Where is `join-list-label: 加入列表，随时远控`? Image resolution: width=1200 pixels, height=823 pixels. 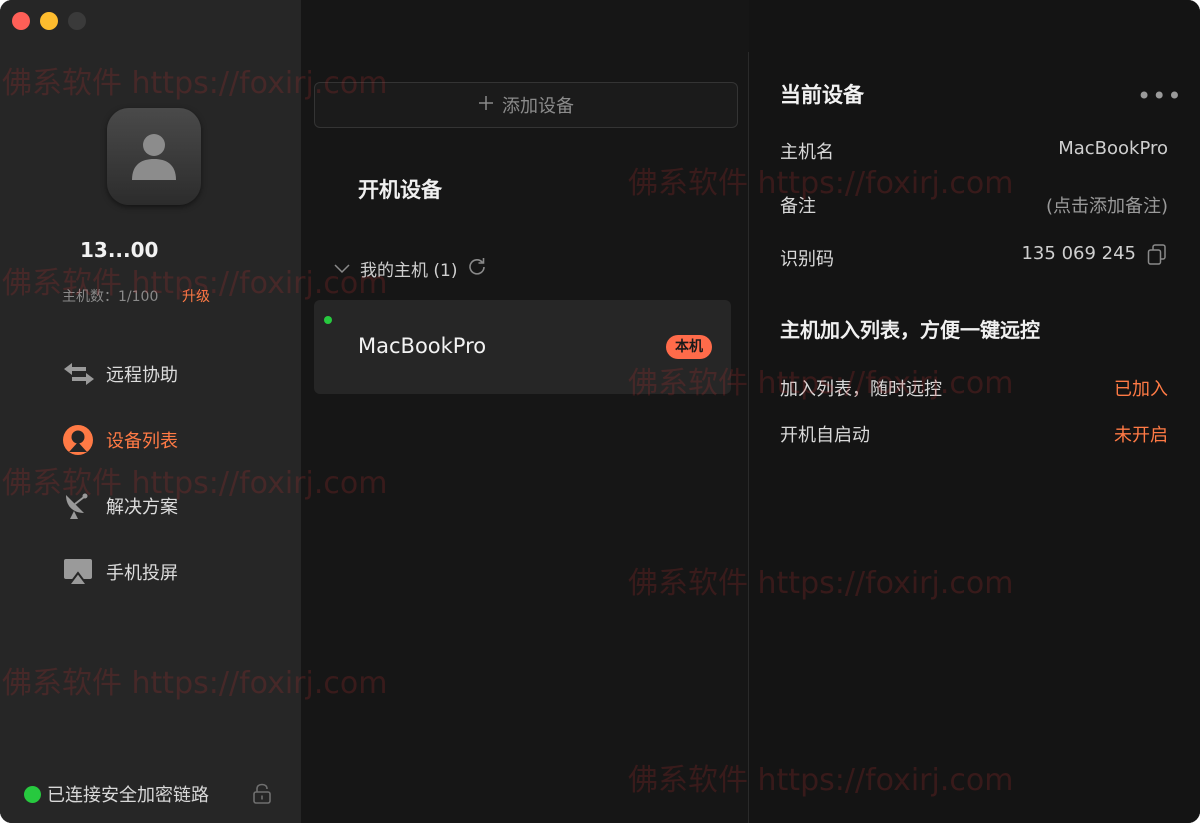 join-list-label: 加入列表，随时远控 is located at coordinates (861, 389).